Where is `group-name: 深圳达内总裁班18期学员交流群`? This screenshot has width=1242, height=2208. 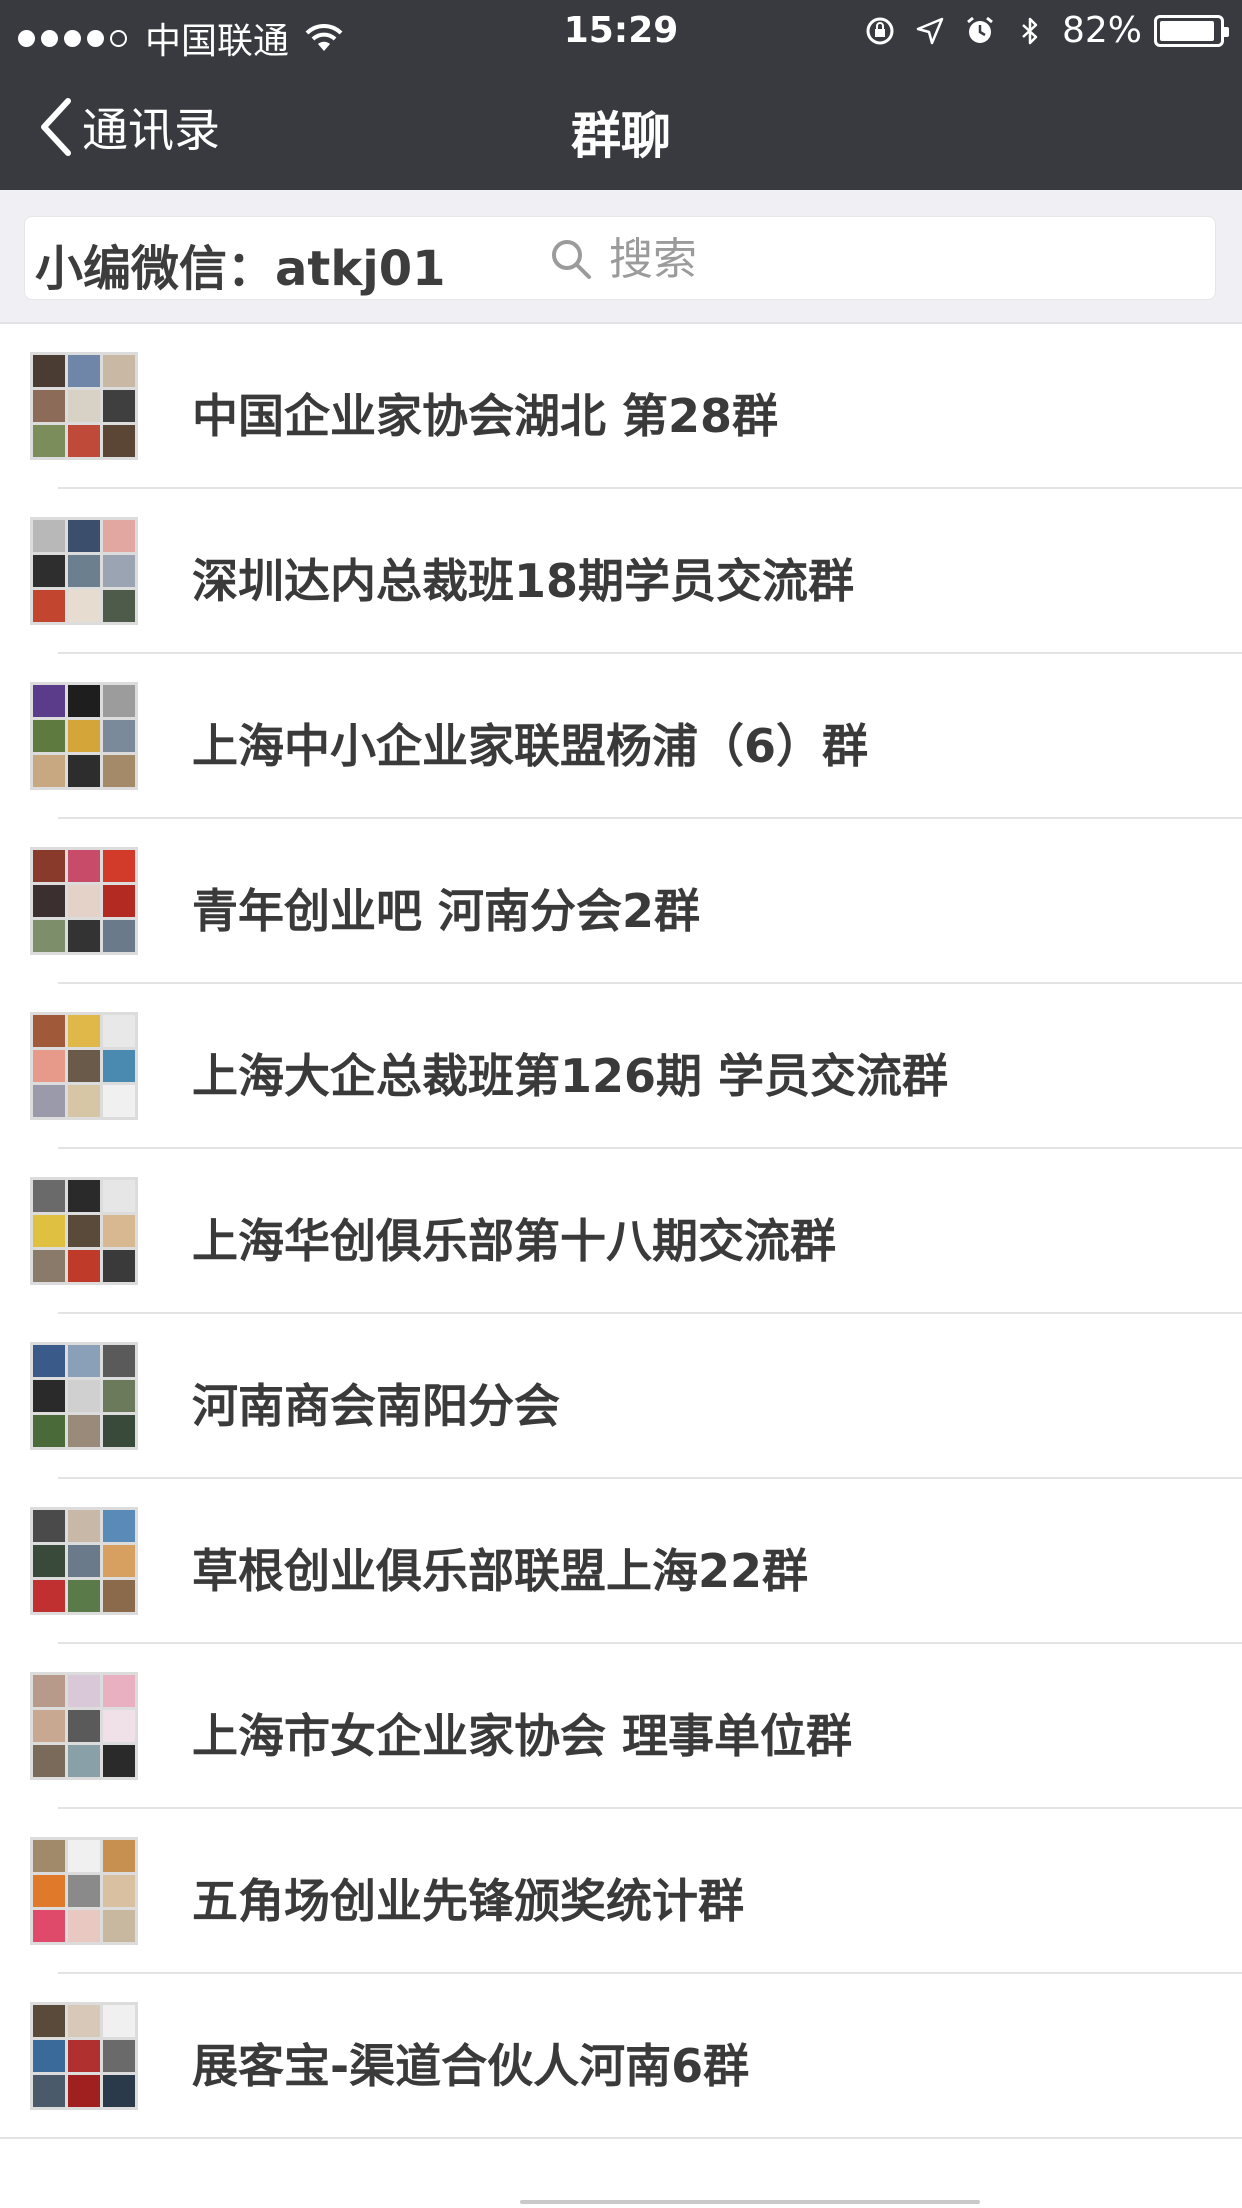 group-name: 深圳达内总裁班18期学员交流群 is located at coordinates (523, 581).